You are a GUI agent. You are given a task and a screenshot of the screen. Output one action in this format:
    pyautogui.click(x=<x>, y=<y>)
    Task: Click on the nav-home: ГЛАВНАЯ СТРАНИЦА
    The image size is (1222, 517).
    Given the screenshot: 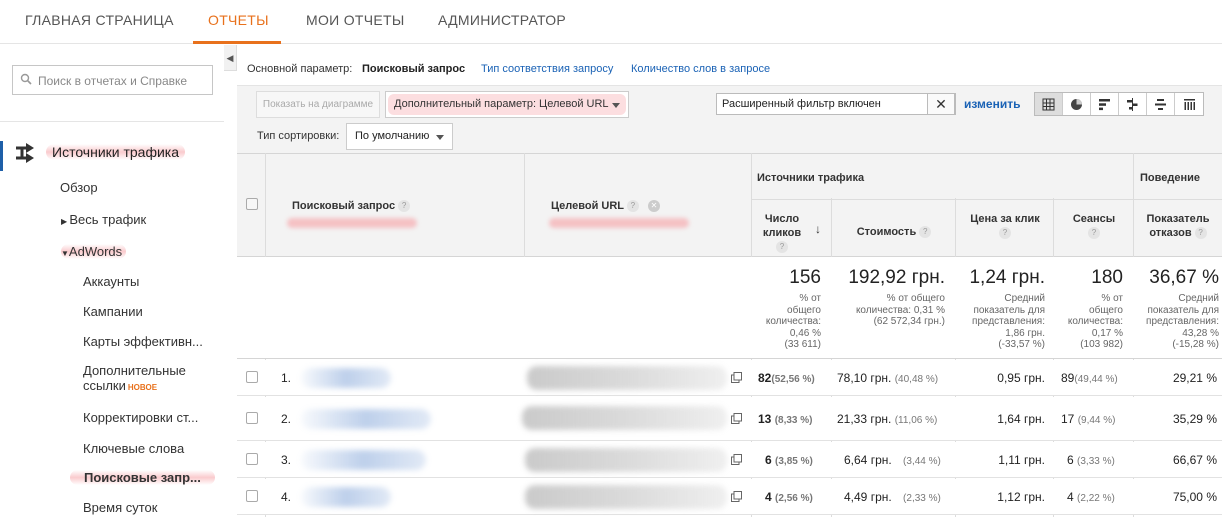 What is the action you would take?
    pyautogui.click(x=99, y=20)
    